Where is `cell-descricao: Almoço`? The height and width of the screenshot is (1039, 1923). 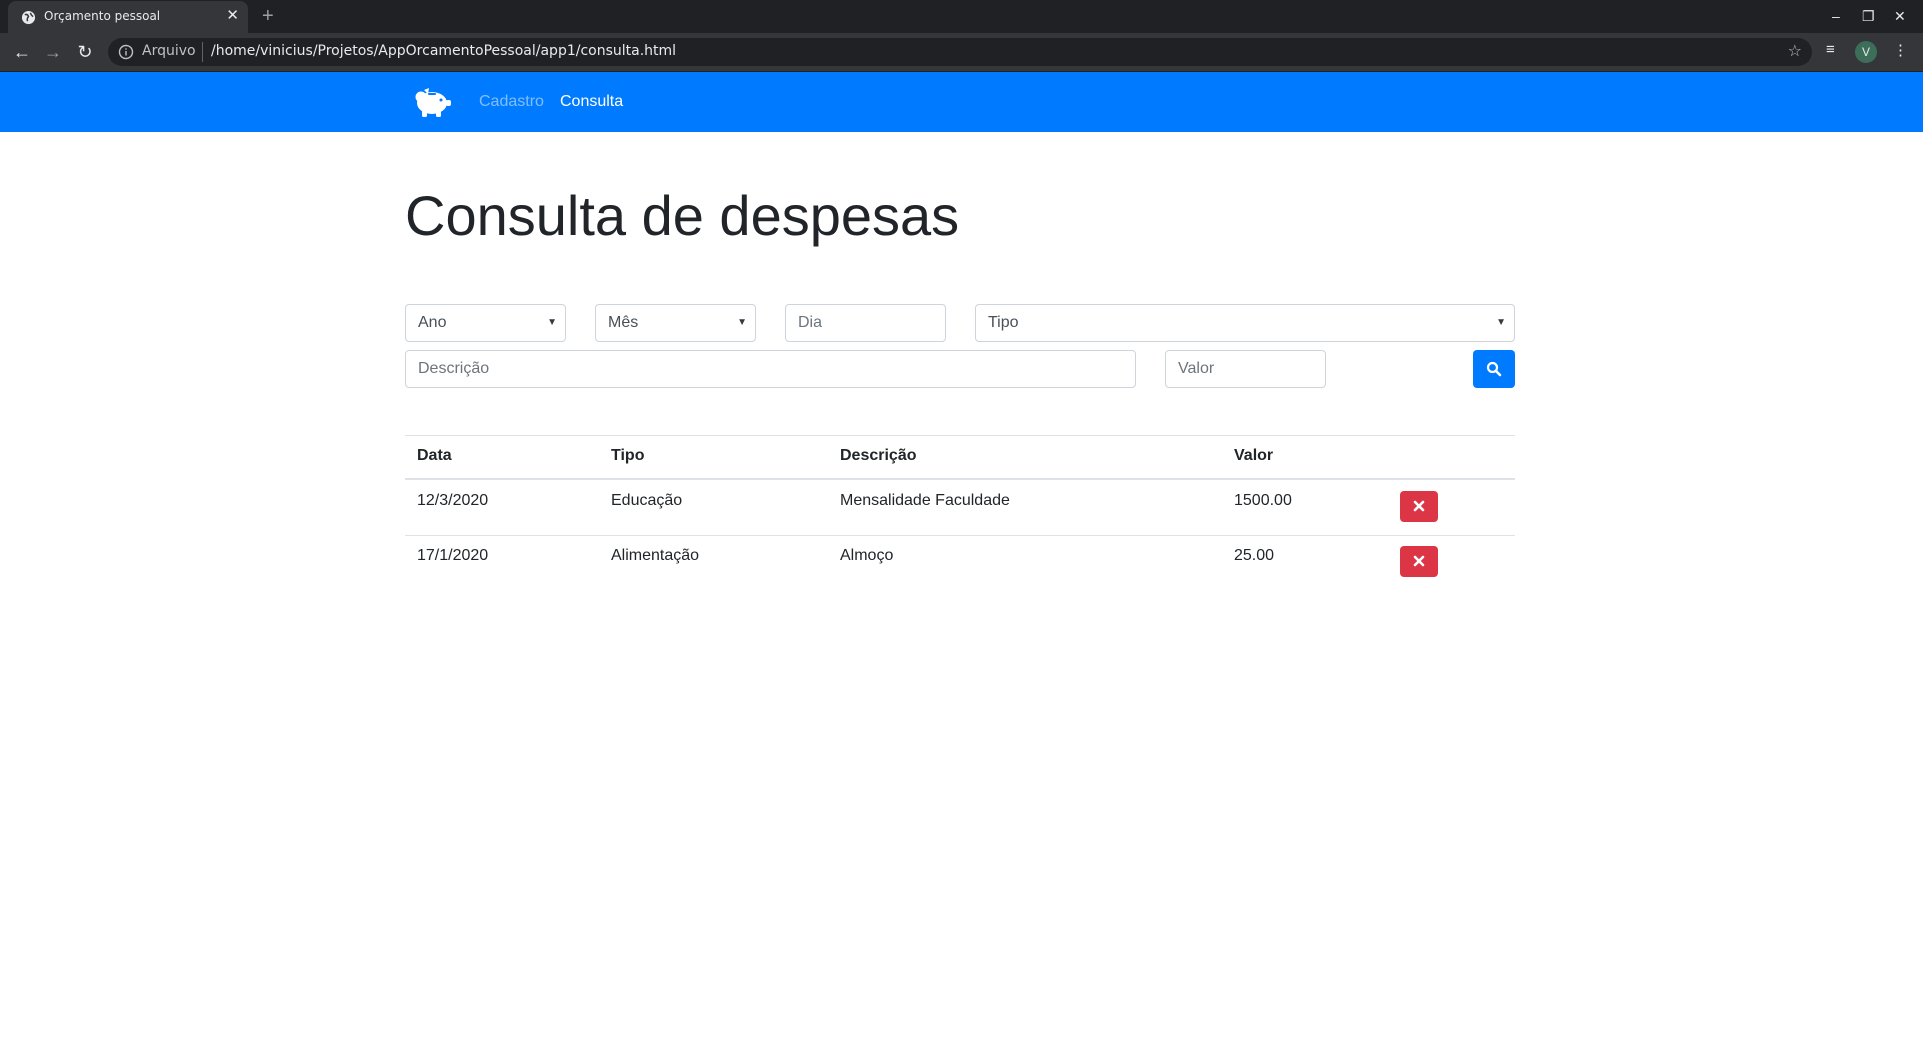
cell-descricao: Almoço is located at coordinates (867, 555).